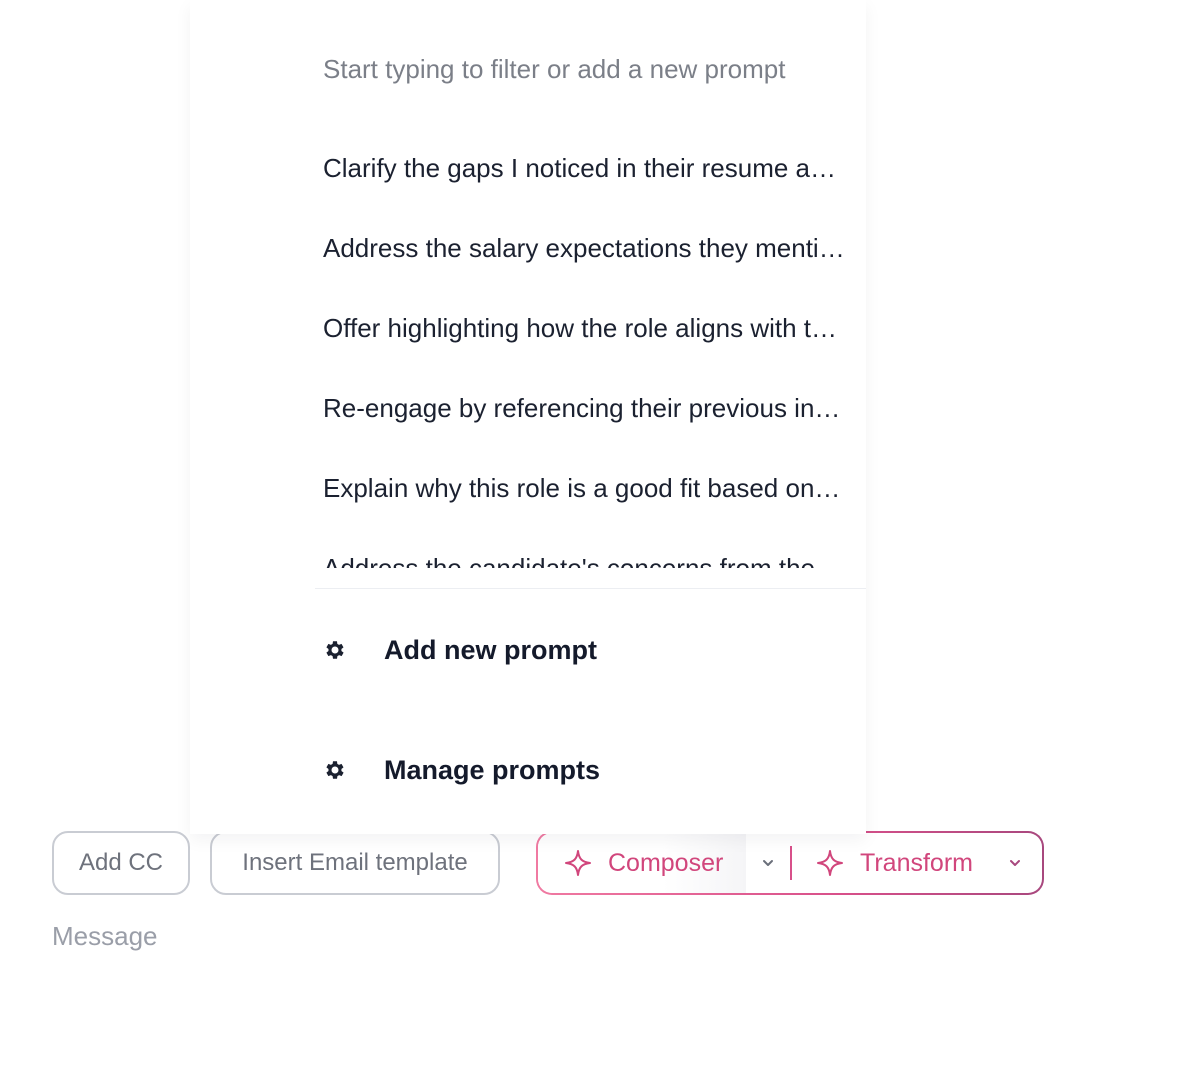 This screenshot has height=1077, width=1180. What do you see at coordinates (584, 69) in the screenshot?
I see `prompt-search-input` at bounding box center [584, 69].